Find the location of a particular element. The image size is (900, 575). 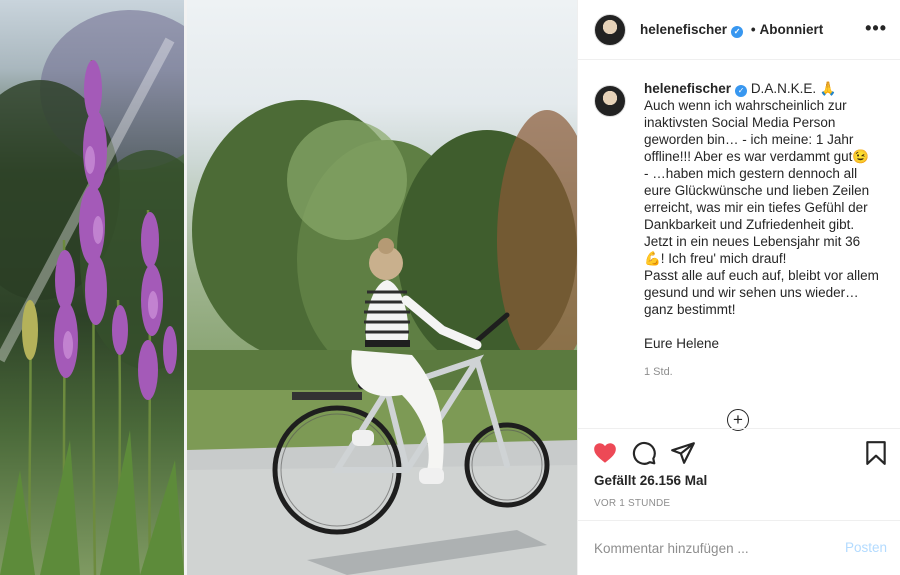

action-bar is located at coordinates (739, 454).